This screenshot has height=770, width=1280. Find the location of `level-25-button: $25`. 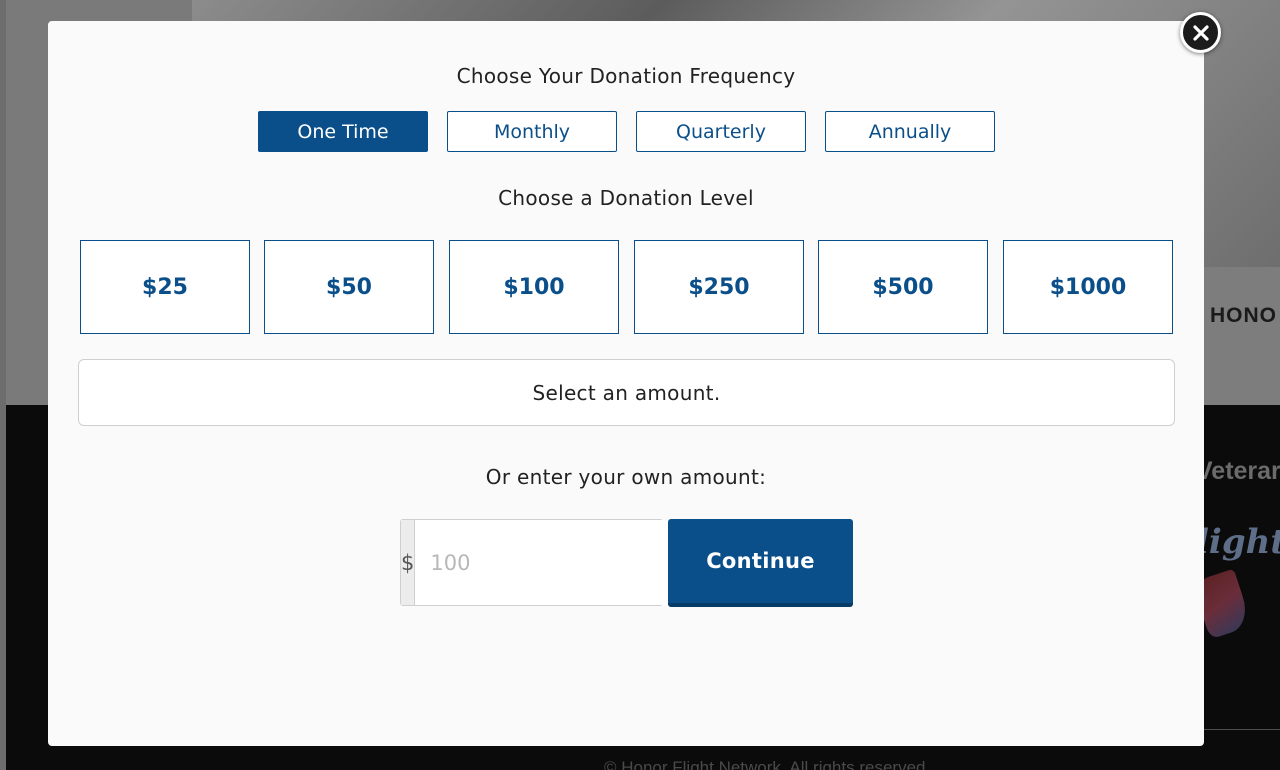

level-25-button: $25 is located at coordinates (165, 287).